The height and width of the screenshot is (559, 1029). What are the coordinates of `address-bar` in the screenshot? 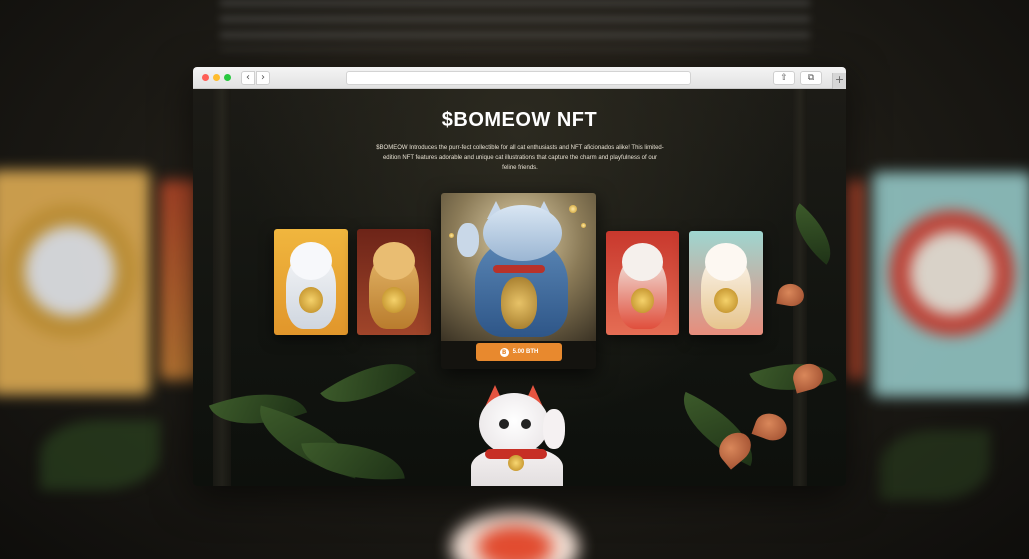 It's located at (518, 78).